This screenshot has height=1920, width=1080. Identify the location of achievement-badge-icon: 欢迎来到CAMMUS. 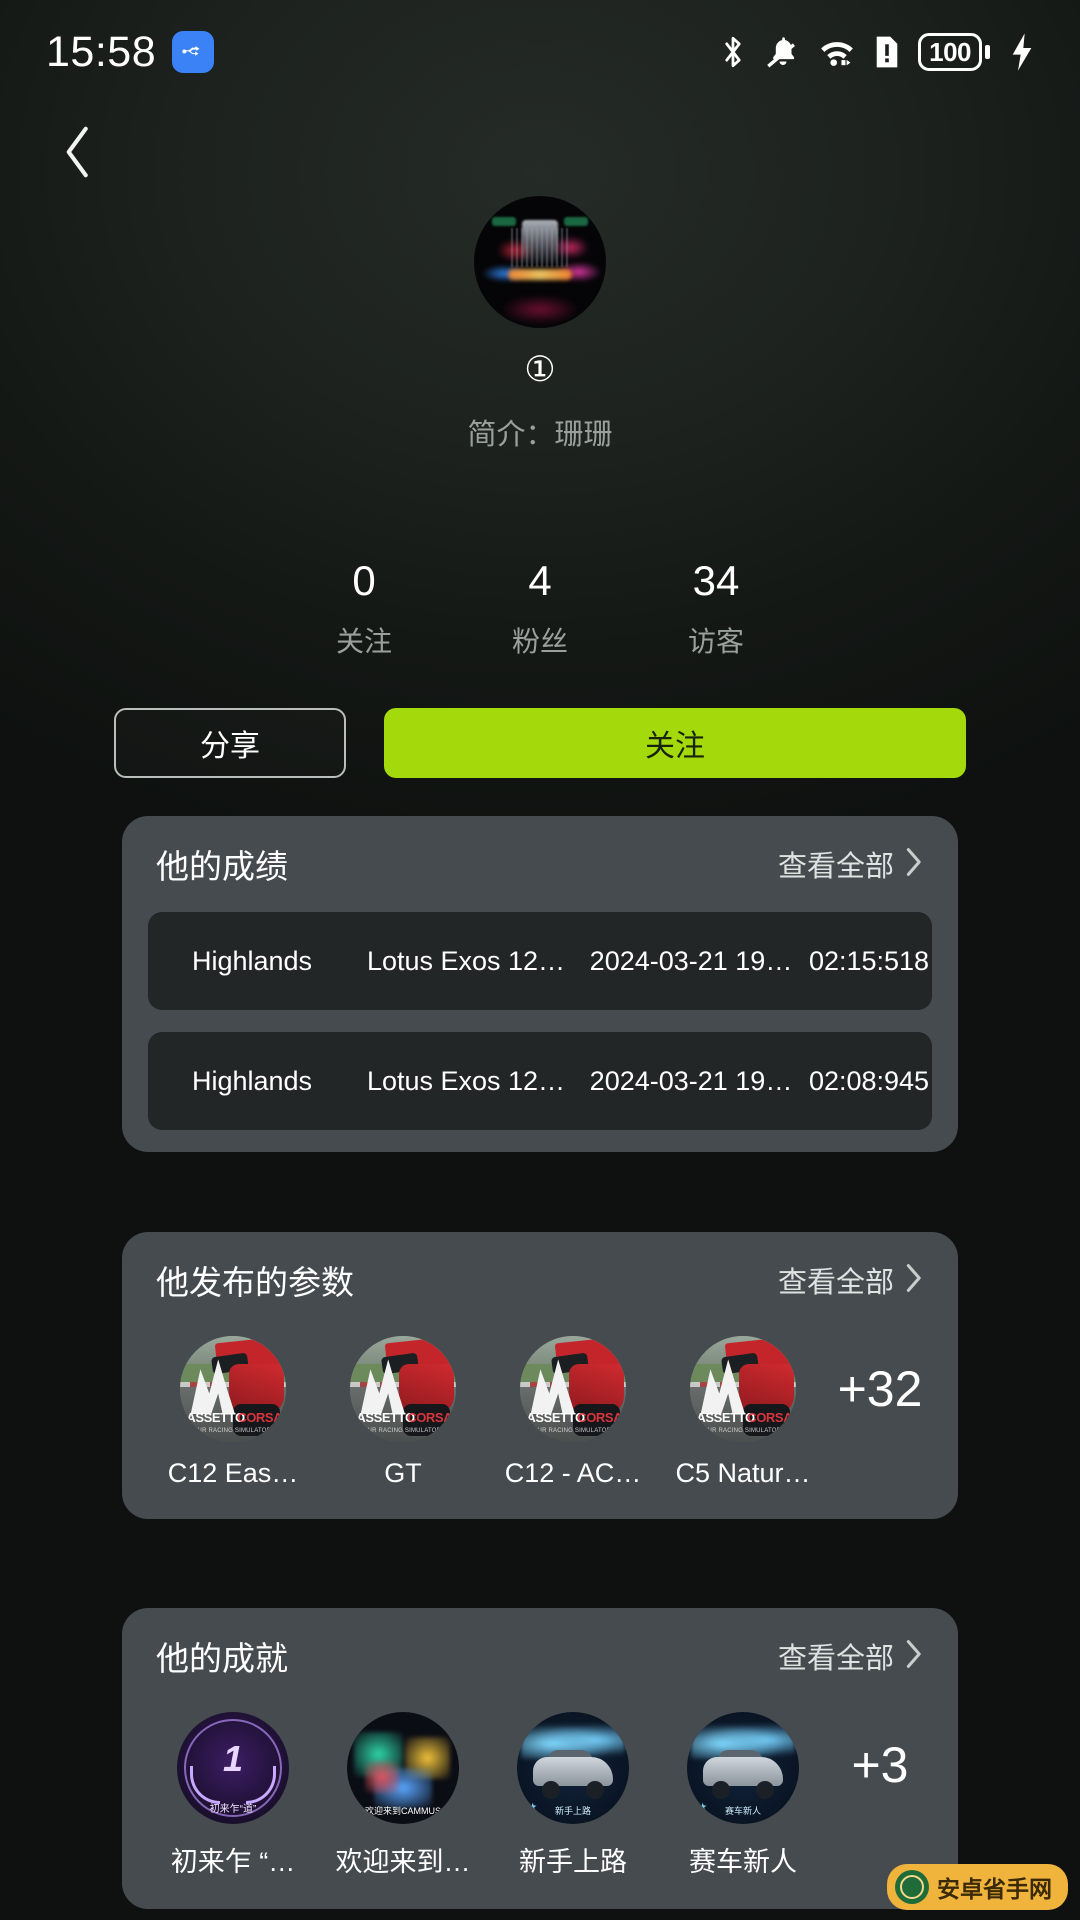
(403, 1768).